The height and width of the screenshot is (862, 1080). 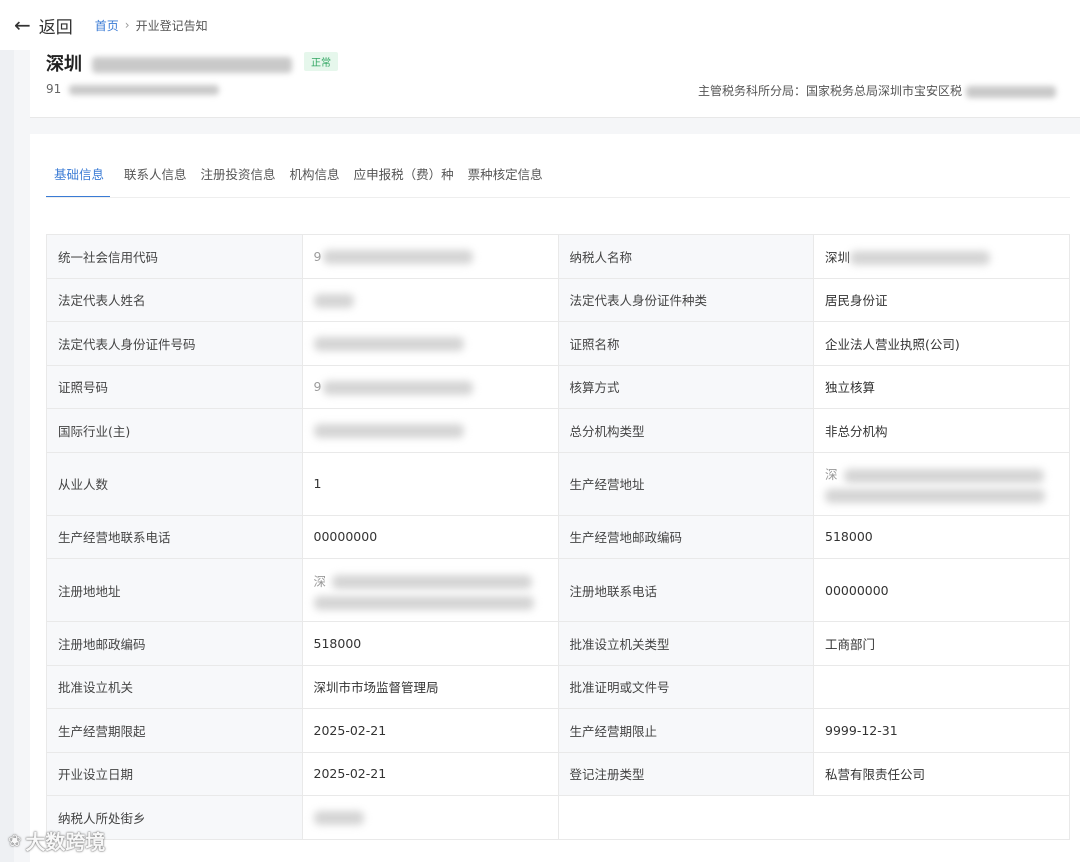 I want to click on tab-invoice-types: 票种核定信息, so click(x=505, y=181).